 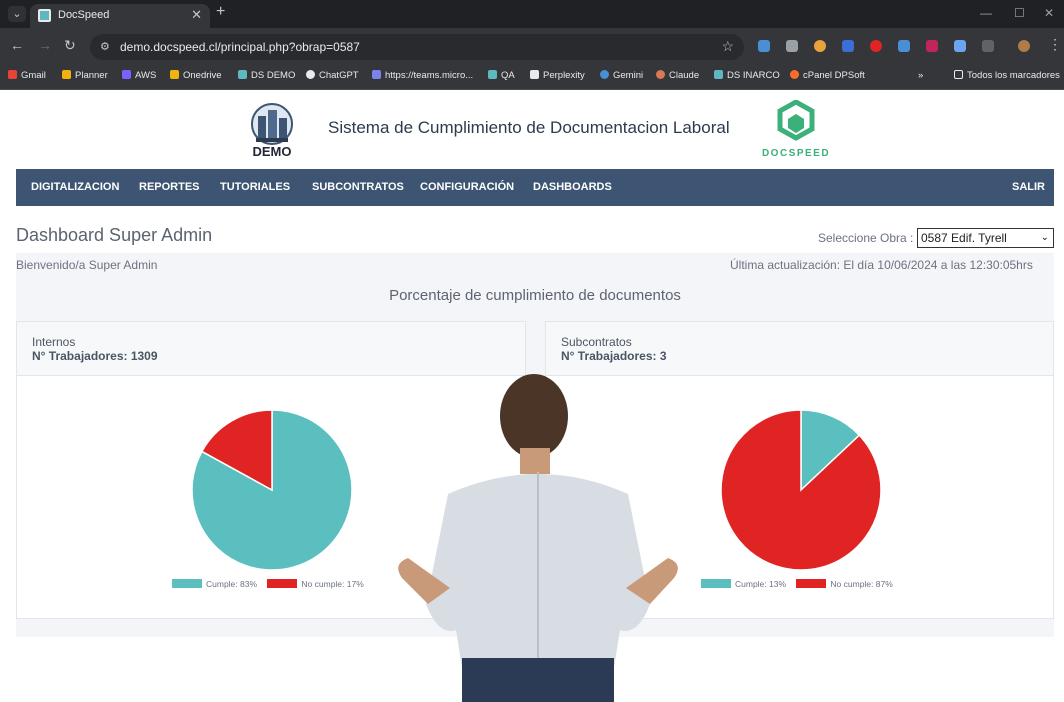 I want to click on menu-reportes: REPORTES, so click(x=169, y=187).